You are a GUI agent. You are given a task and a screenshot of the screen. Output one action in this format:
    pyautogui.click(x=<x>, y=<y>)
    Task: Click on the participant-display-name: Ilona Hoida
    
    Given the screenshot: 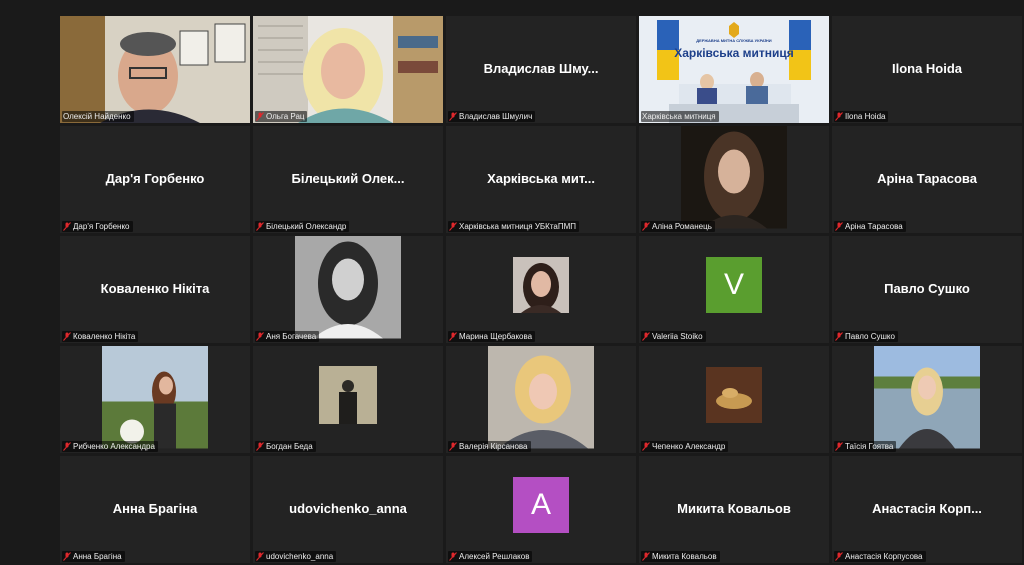 What is the action you would take?
    pyautogui.click(x=927, y=68)
    